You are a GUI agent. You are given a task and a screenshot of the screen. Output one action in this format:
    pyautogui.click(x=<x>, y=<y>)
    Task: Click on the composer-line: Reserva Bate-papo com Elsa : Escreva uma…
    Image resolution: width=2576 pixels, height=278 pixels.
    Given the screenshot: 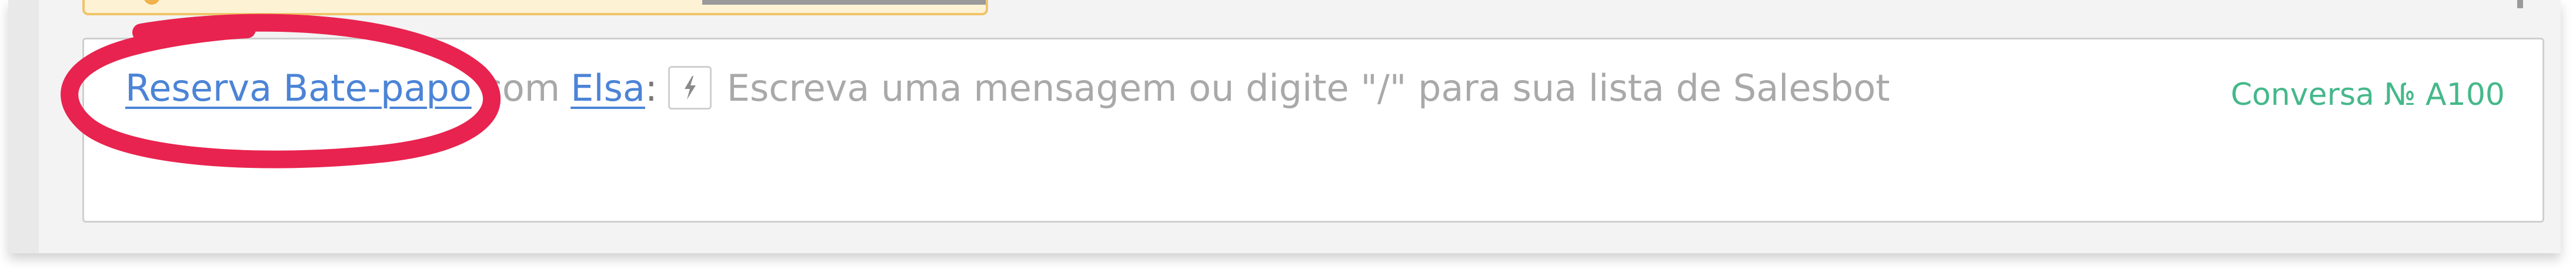 What is the action you would take?
    pyautogui.click(x=1007, y=87)
    